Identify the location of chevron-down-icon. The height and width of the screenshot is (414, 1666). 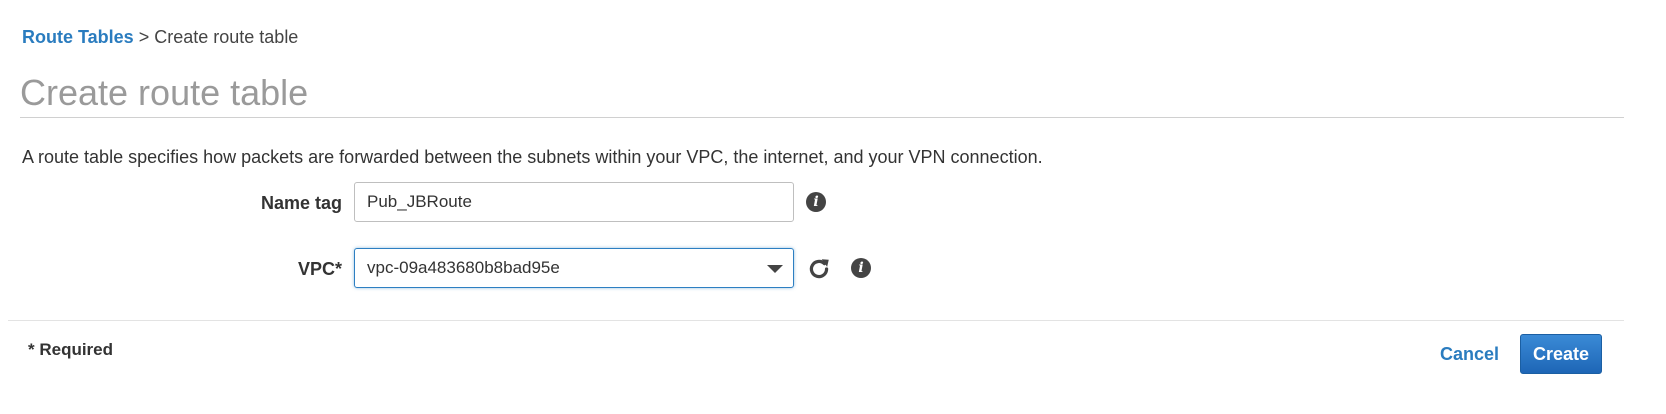
(775, 269).